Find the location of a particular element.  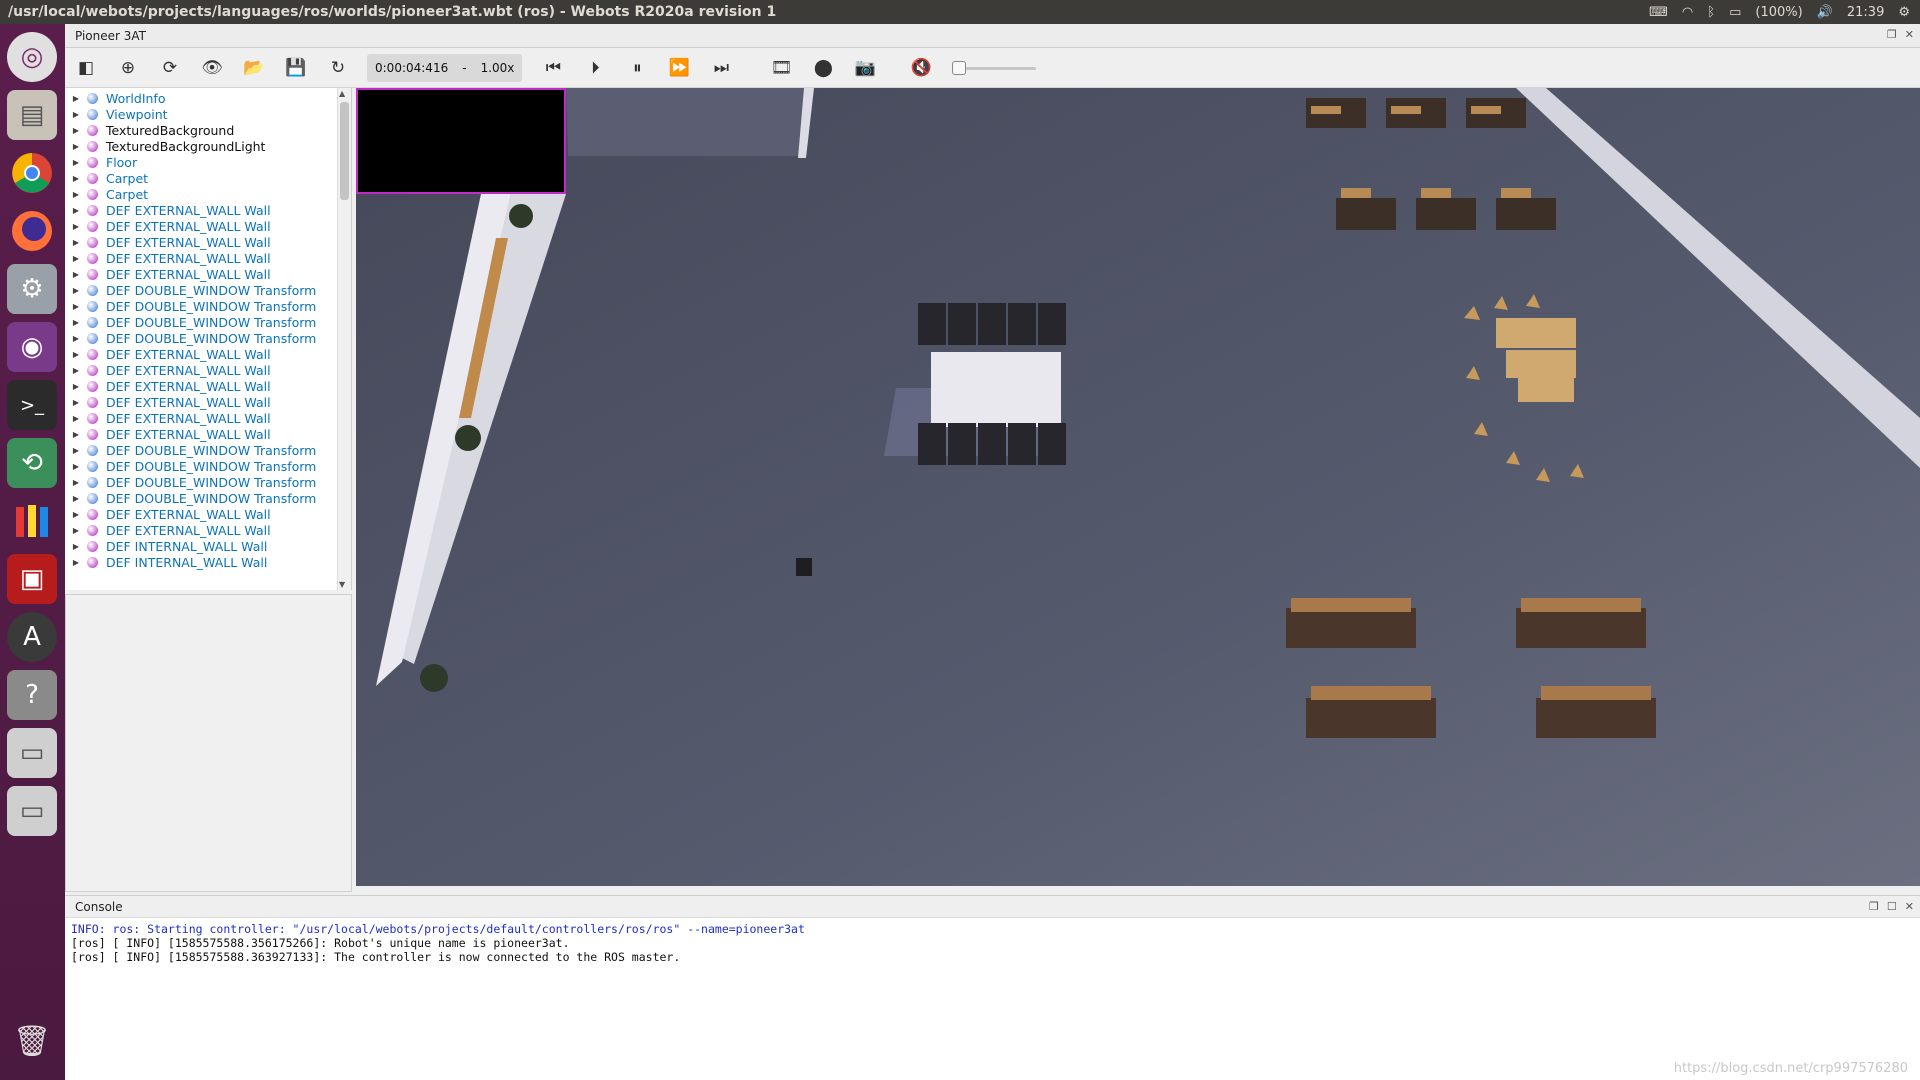

presentation-app-icon: ▣ is located at coordinates (32, 579).